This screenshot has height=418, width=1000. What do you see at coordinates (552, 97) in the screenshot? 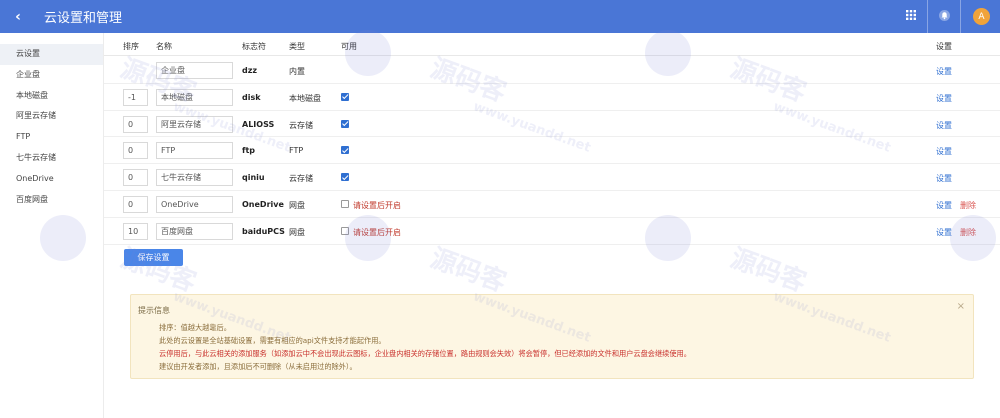
I see `table-row: -1 本地磁盘 disk 本地磁盘 设置` at bounding box center [552, 97].